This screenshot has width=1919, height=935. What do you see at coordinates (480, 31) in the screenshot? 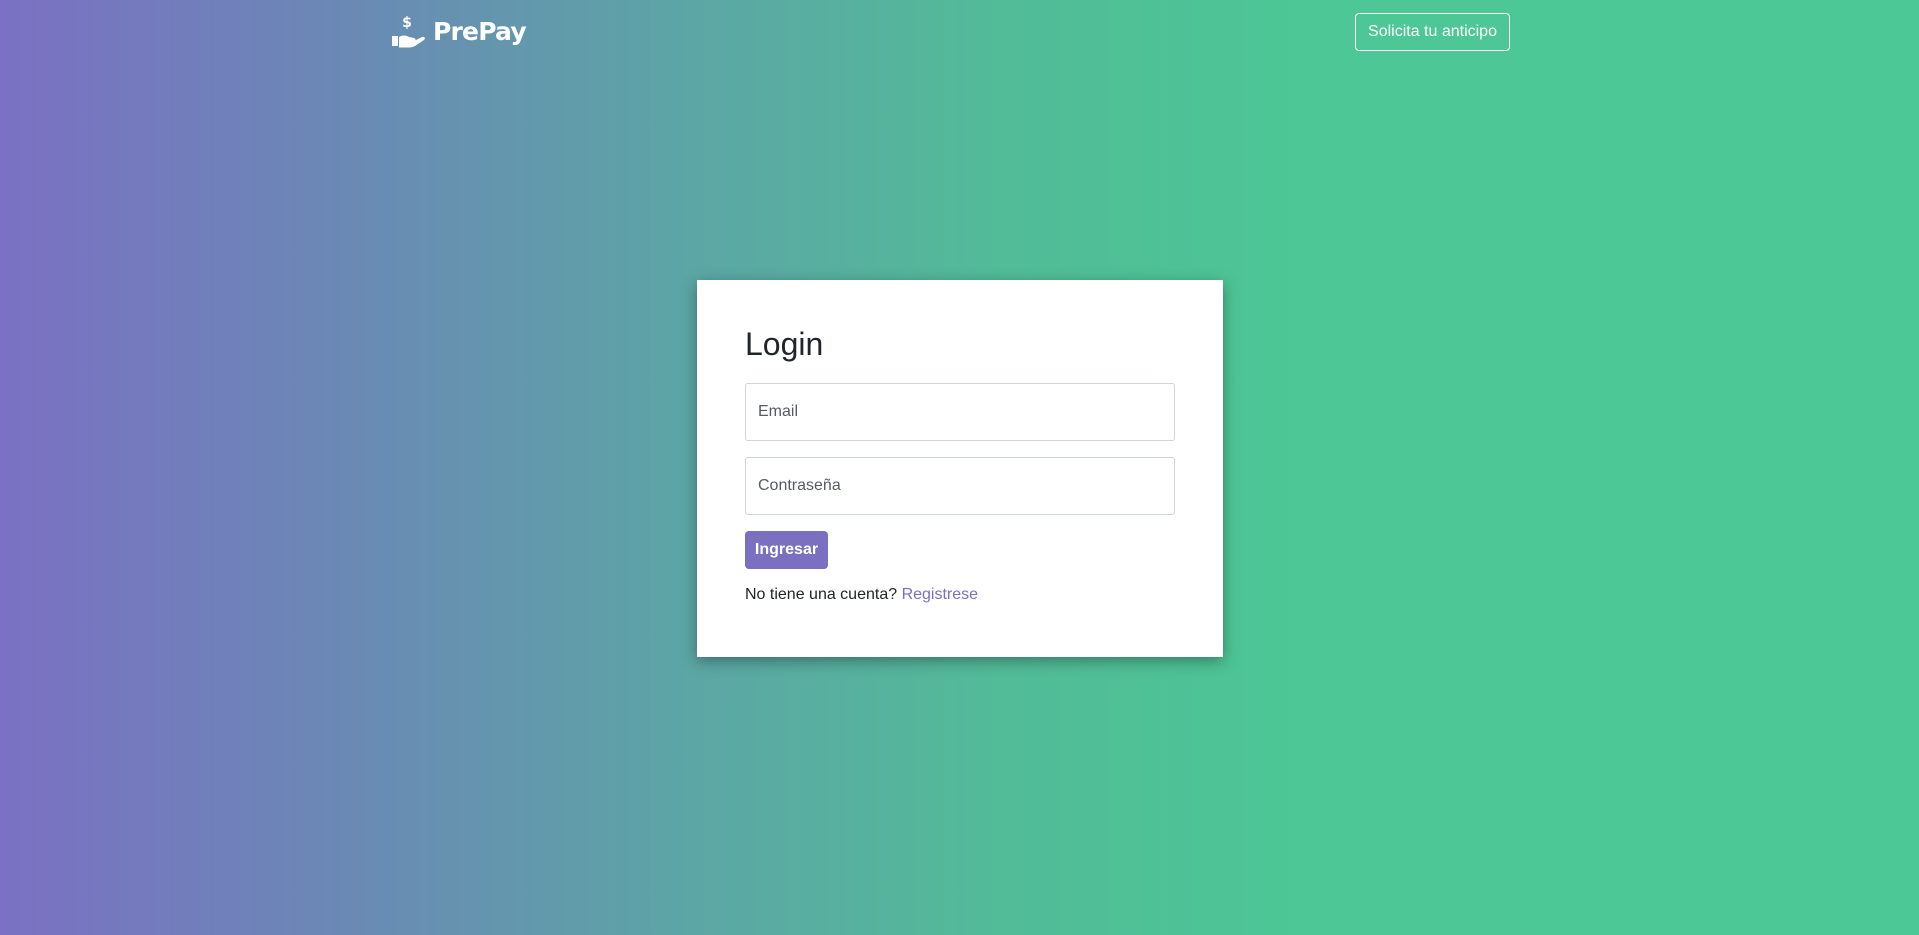
I see `brand-name: PrePay` at bounding box center [480, 31].